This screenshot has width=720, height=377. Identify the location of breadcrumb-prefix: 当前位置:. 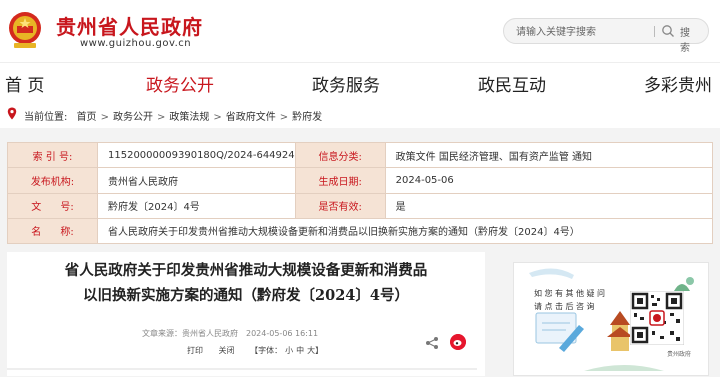
(46, 117).